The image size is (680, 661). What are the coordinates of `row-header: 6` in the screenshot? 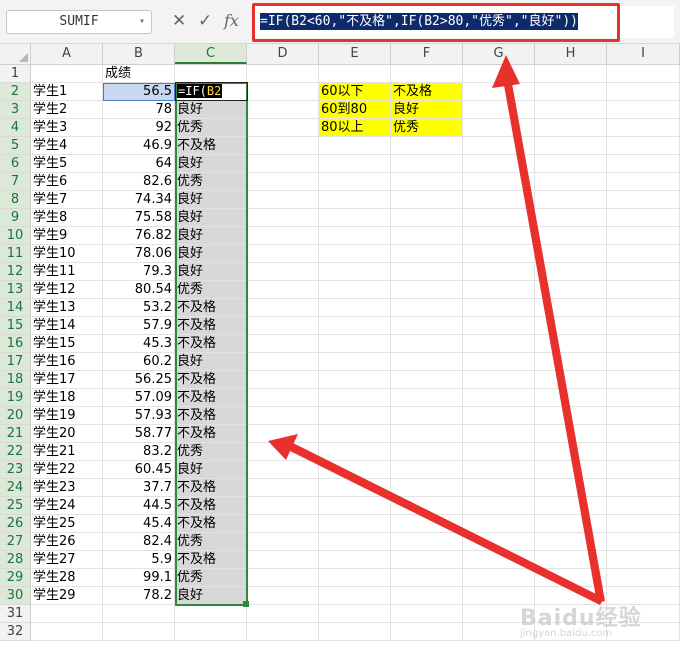 It's located at (15, 164).